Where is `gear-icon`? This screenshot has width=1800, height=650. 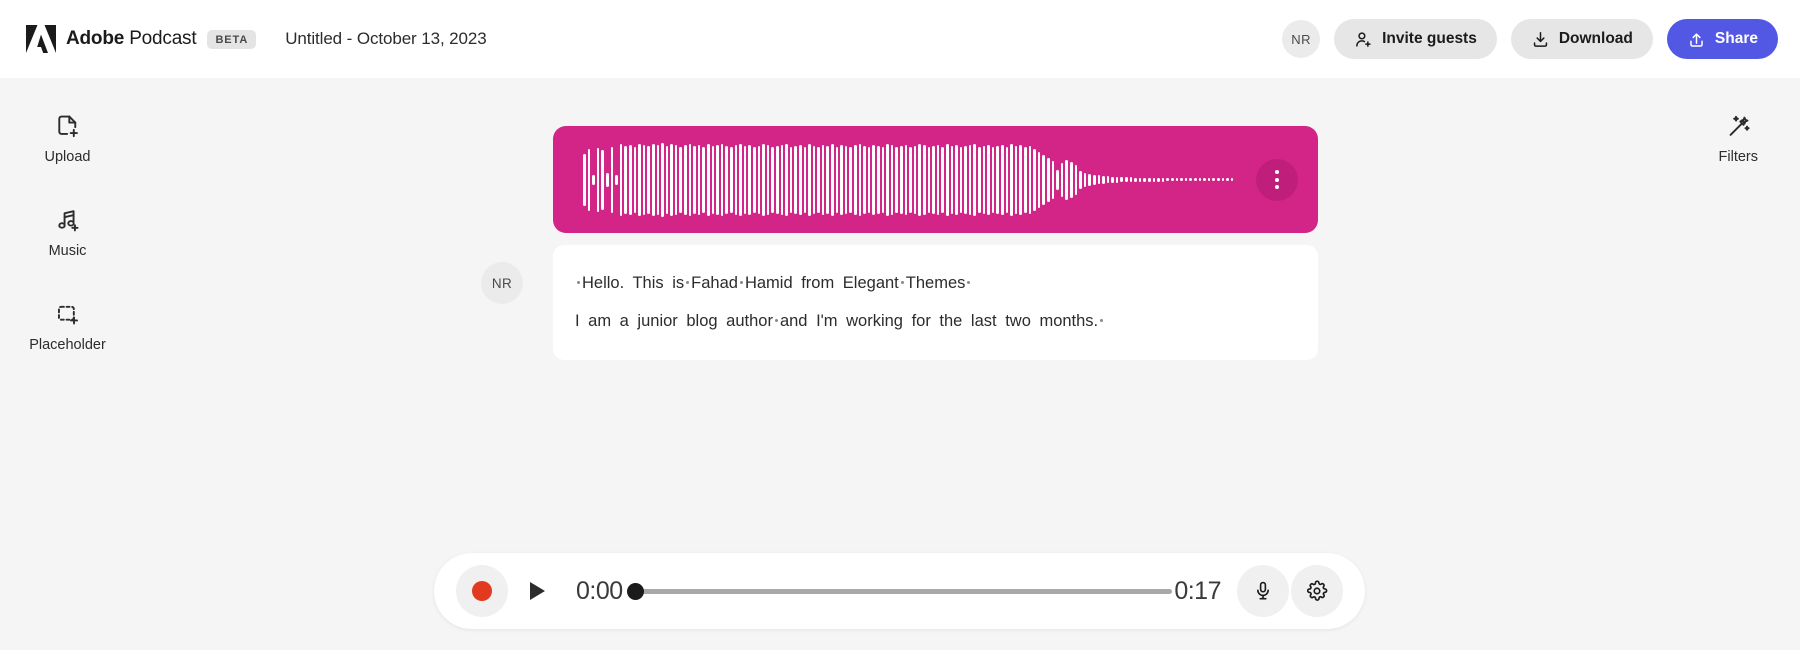
gear-icon is located at coordinates (1317, 590).